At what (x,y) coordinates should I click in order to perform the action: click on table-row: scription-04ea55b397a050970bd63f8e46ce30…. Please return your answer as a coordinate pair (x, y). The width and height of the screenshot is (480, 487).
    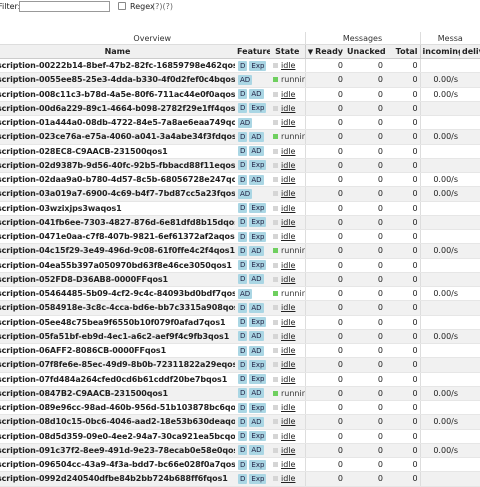
    Looking at the image, I should click on (240, 265).